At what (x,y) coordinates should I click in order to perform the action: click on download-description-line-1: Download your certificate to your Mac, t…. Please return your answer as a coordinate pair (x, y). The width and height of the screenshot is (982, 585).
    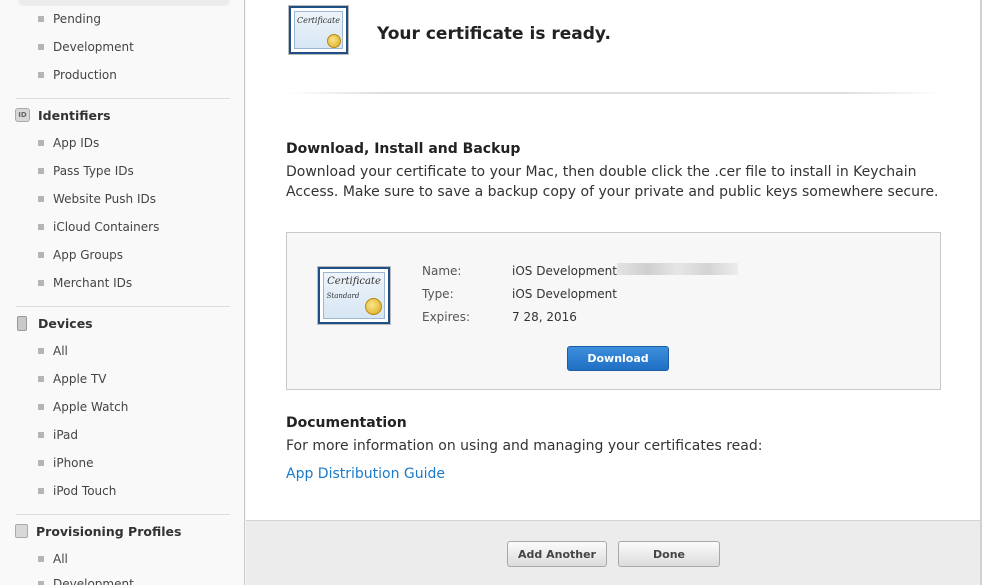
    Looking at the image, I should click on (601, 172).